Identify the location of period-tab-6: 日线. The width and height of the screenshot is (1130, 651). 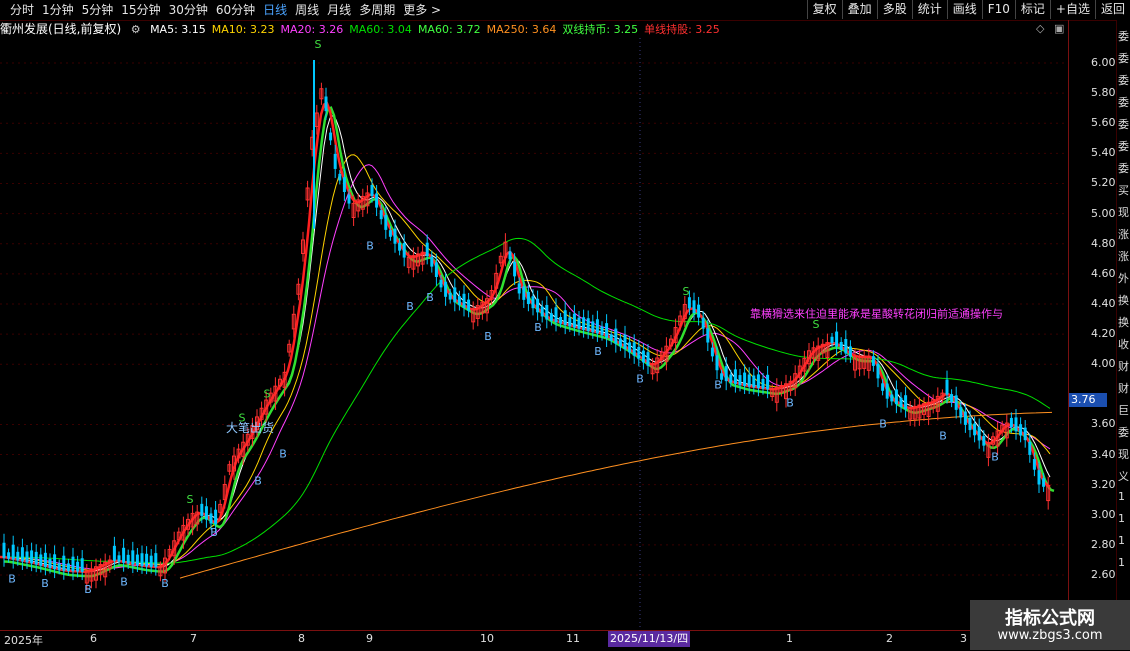
(275, 10).